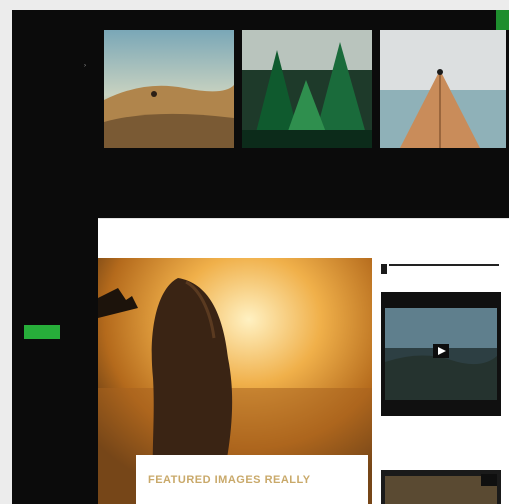 The image size is (509, 504). Describe the element at coordinates (307, 89) in the screenshot. I see `hero-card-2-image` at that location.